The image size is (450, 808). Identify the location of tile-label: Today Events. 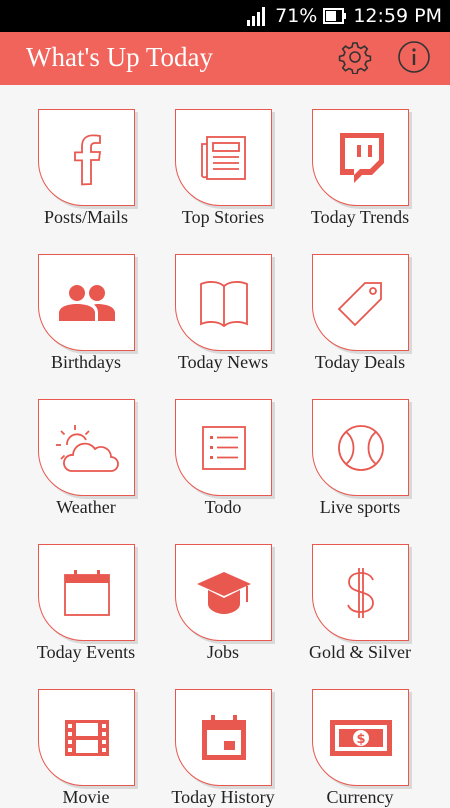
(86, 652).